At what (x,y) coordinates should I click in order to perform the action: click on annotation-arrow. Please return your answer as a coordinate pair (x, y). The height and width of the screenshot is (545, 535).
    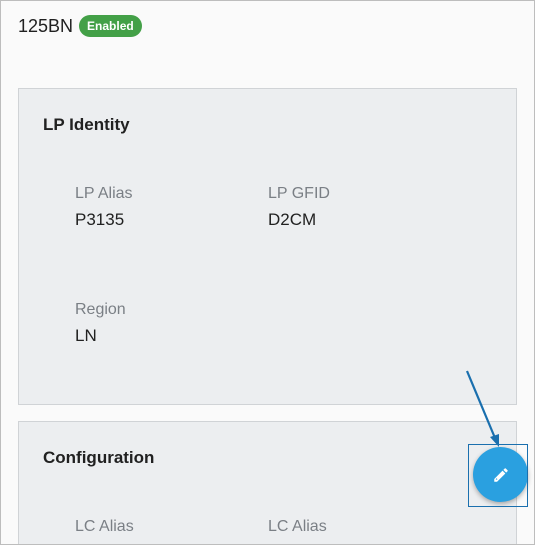
    Looking at the image, I should click on (482, 408).